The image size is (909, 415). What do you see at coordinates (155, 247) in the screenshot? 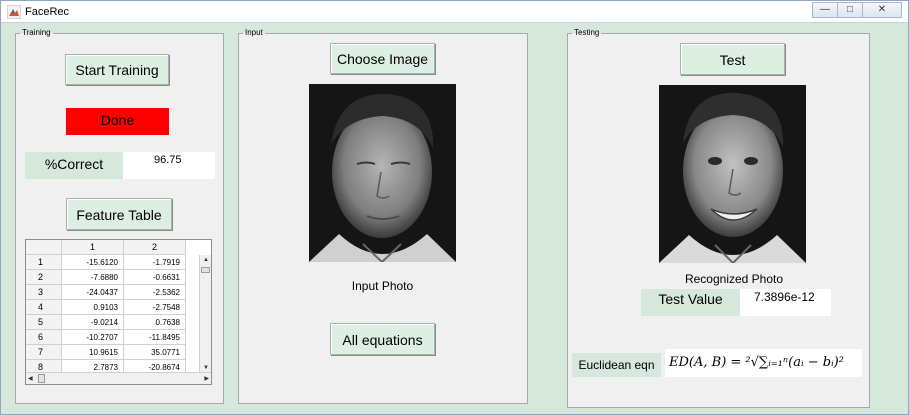
I see `column-header: 2` at bounding box center [155, 247].